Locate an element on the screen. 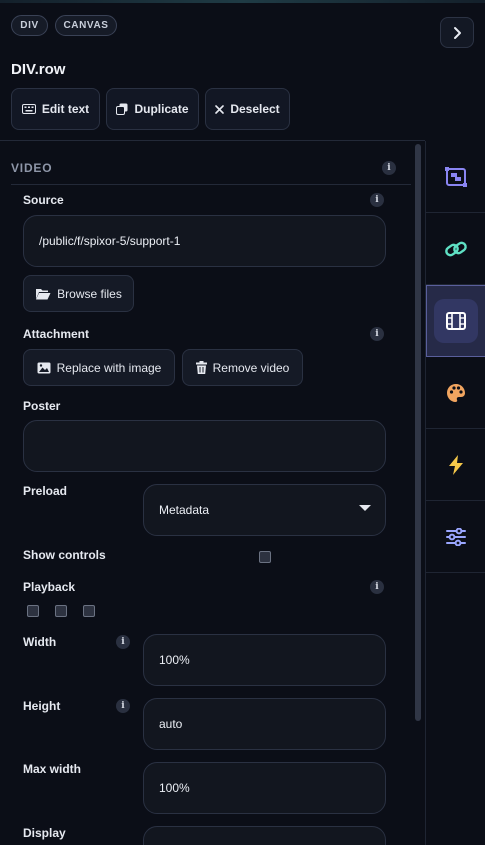  keyboard-icon is located at coordinates (28, 109).